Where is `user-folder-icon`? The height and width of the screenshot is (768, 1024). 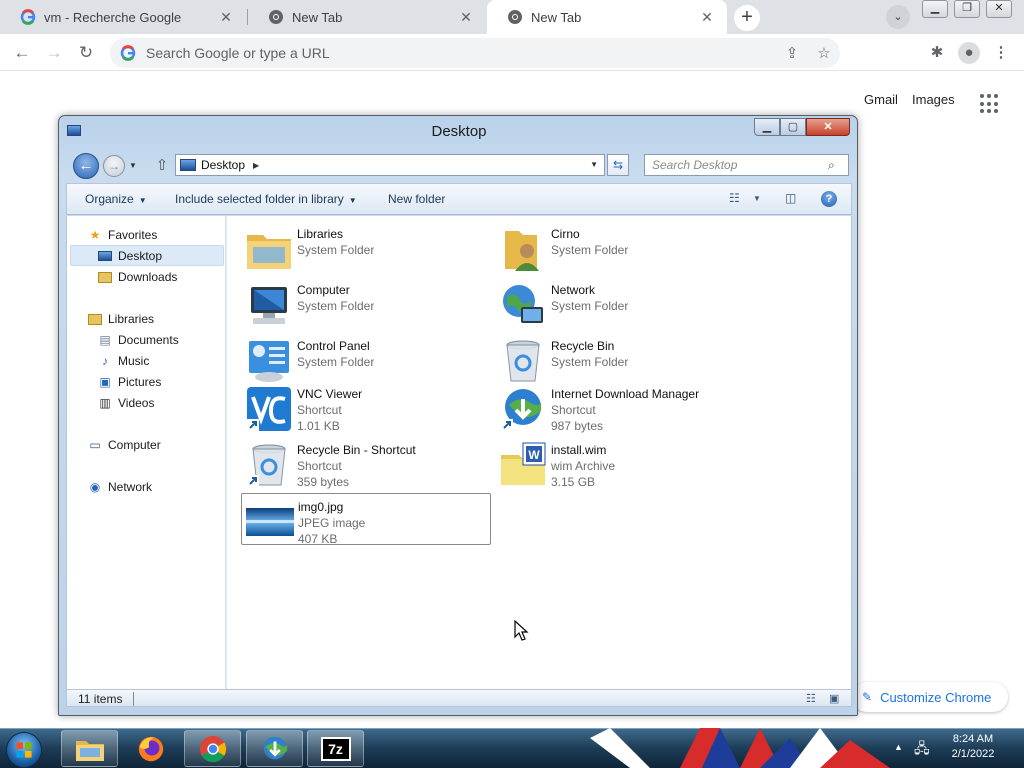 user-folder-icon is located at coordinates (522, 251).